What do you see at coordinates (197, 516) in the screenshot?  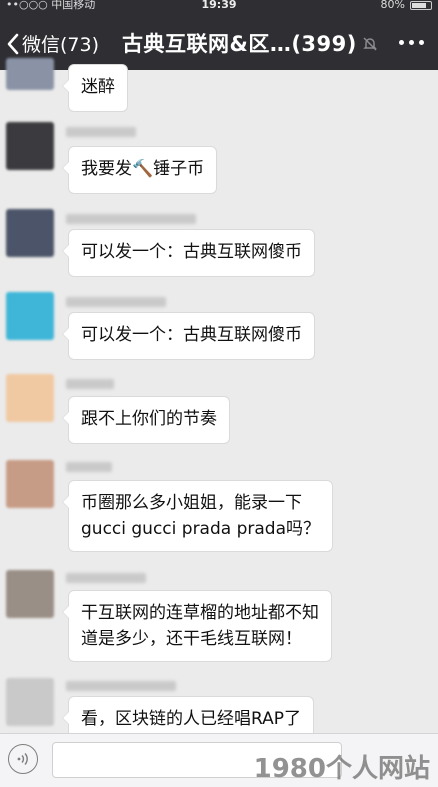 I see `message-bubble: 币圈那么多小姐姐，能录一下 gucci gucci prada prada吗？` at bounding box center [197, 516].